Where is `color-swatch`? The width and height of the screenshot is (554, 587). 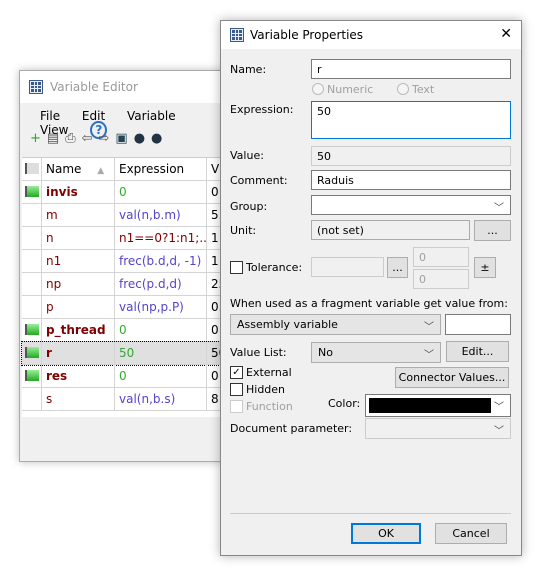
color-swatch is located at coordinates (430, 405).